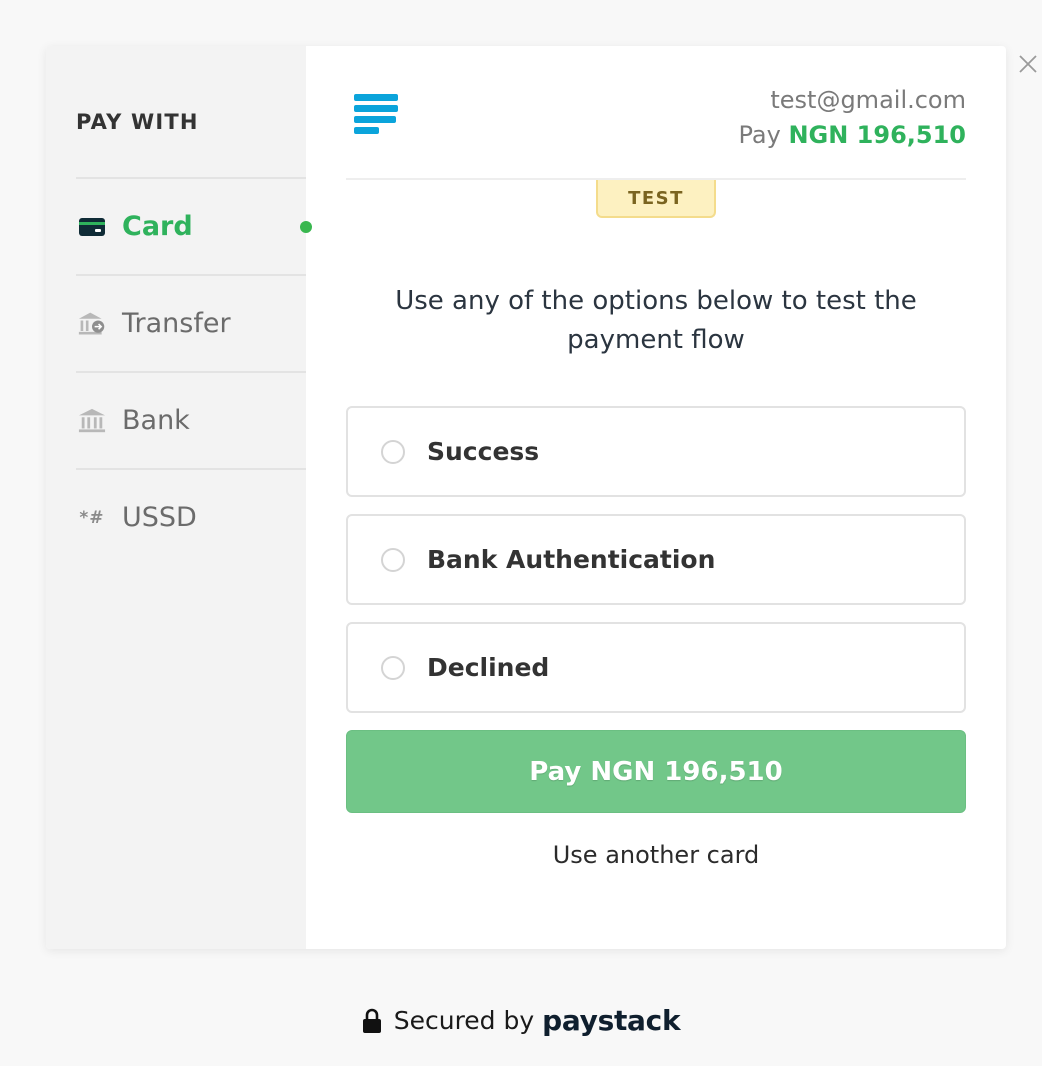 This screenshot has height=1066, width=1042. I want to click on amount-value: NGN 196,510, so click(877, 135).